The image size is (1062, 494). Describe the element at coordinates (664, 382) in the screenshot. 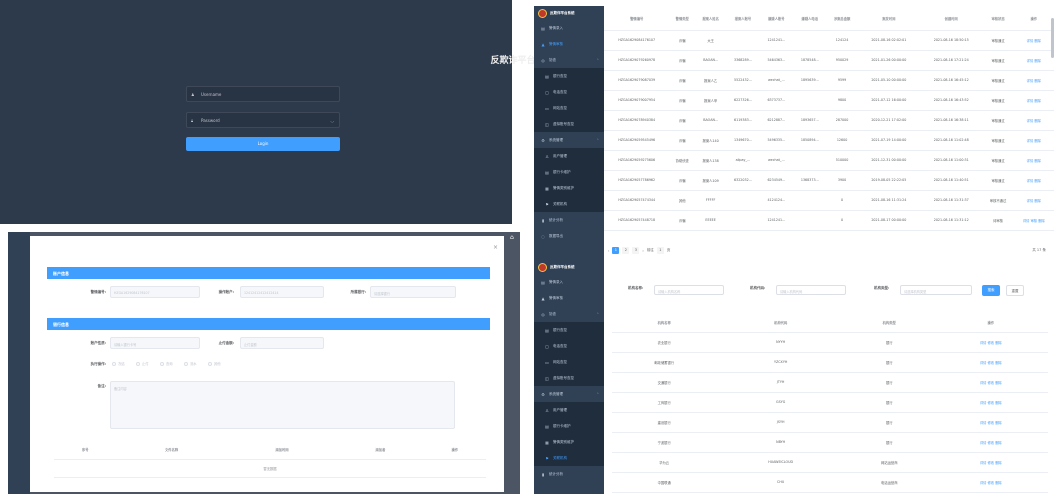

I see `table-cell: 交通银行` at that location.